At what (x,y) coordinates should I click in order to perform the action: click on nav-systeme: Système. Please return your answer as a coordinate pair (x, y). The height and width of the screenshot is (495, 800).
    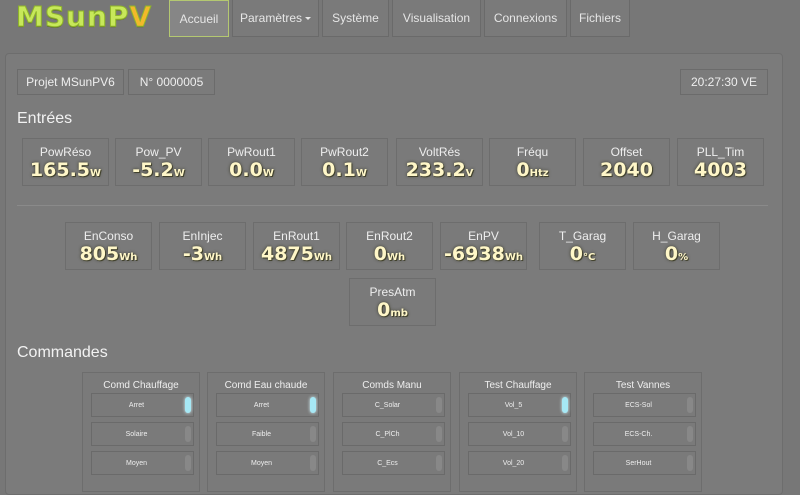
    Looking at the image, I should click on (355, 18).